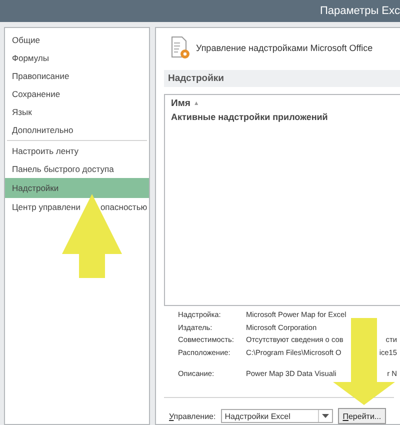  What do you see at coordinates (325, 416) in the screenshot?
I see `caret-icon` at bounding box center [325, 416].